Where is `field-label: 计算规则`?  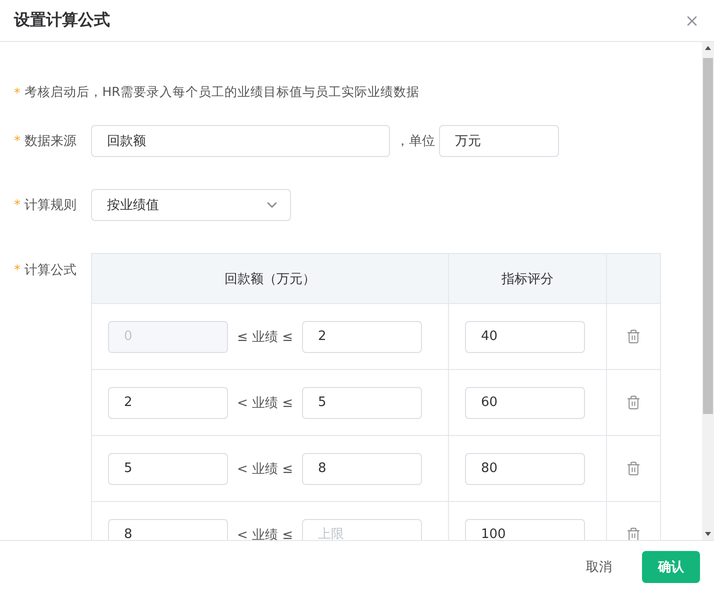 field-label: 计算规则 is located at coordinates (50, 205).